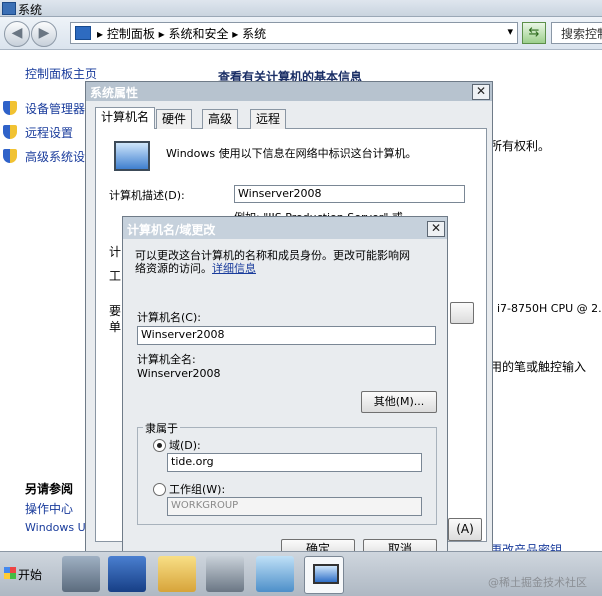  I want to click on domain-input: tide.org, so click(294, 462).